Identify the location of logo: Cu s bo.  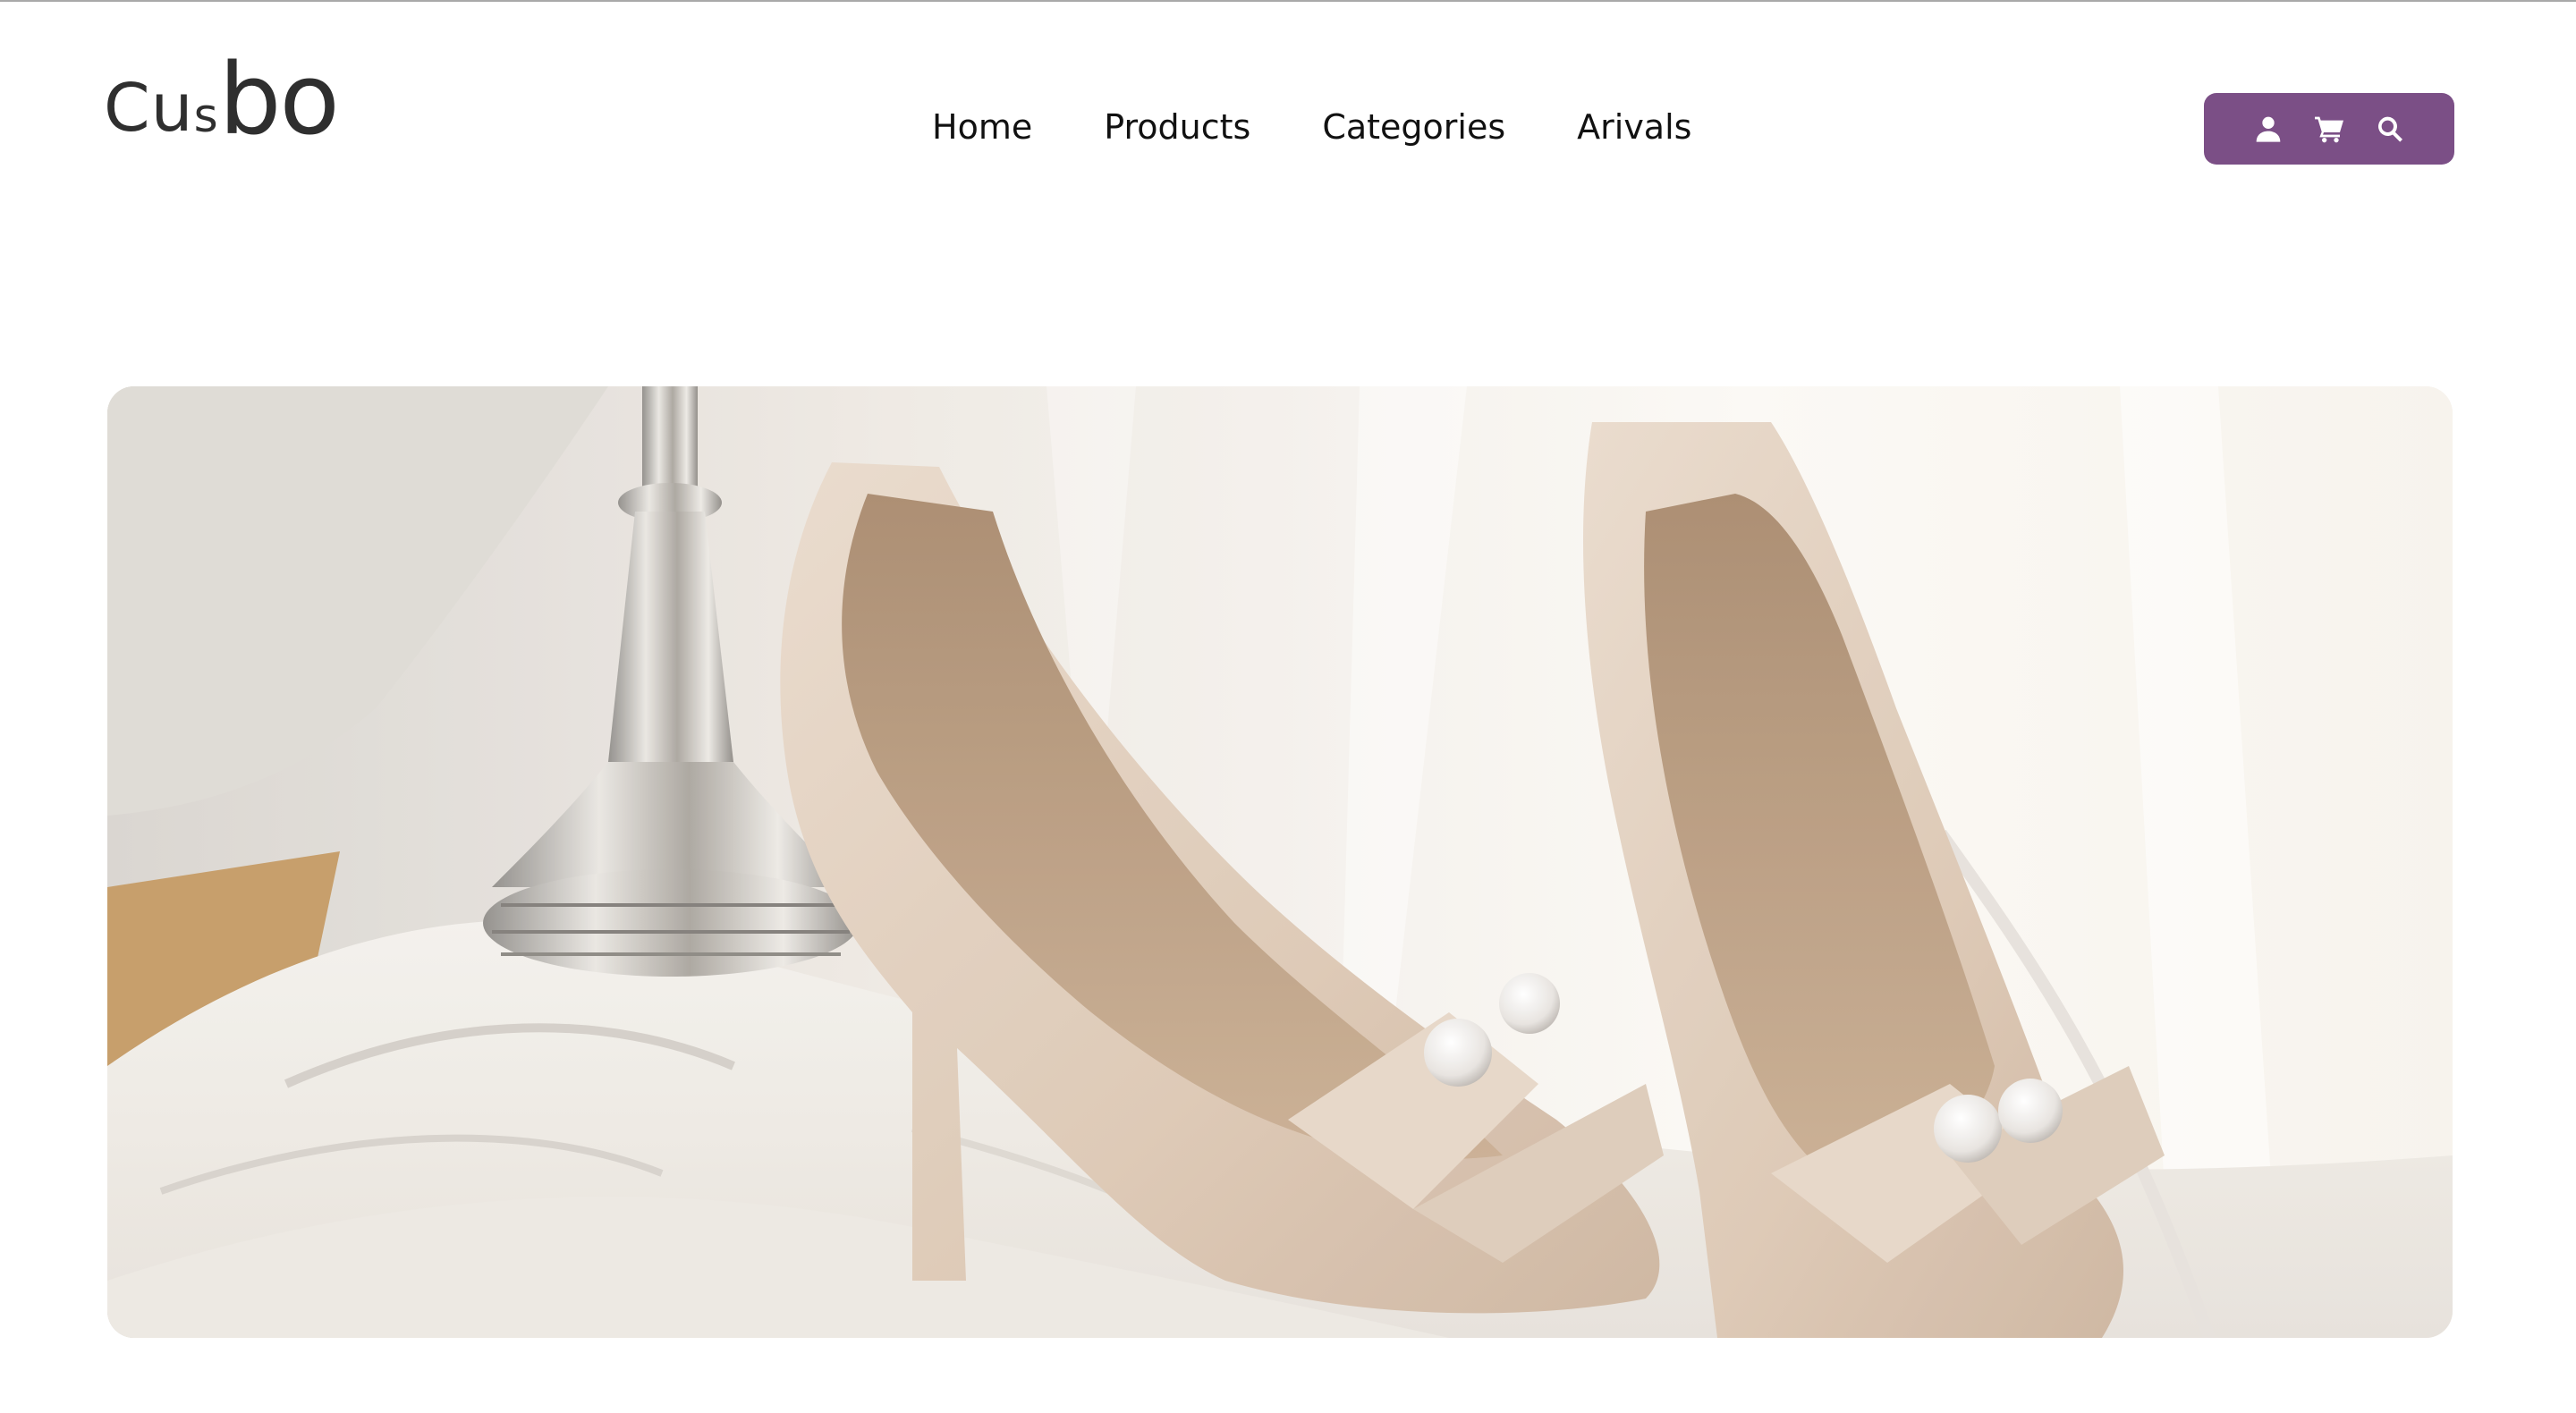
(222, 99).